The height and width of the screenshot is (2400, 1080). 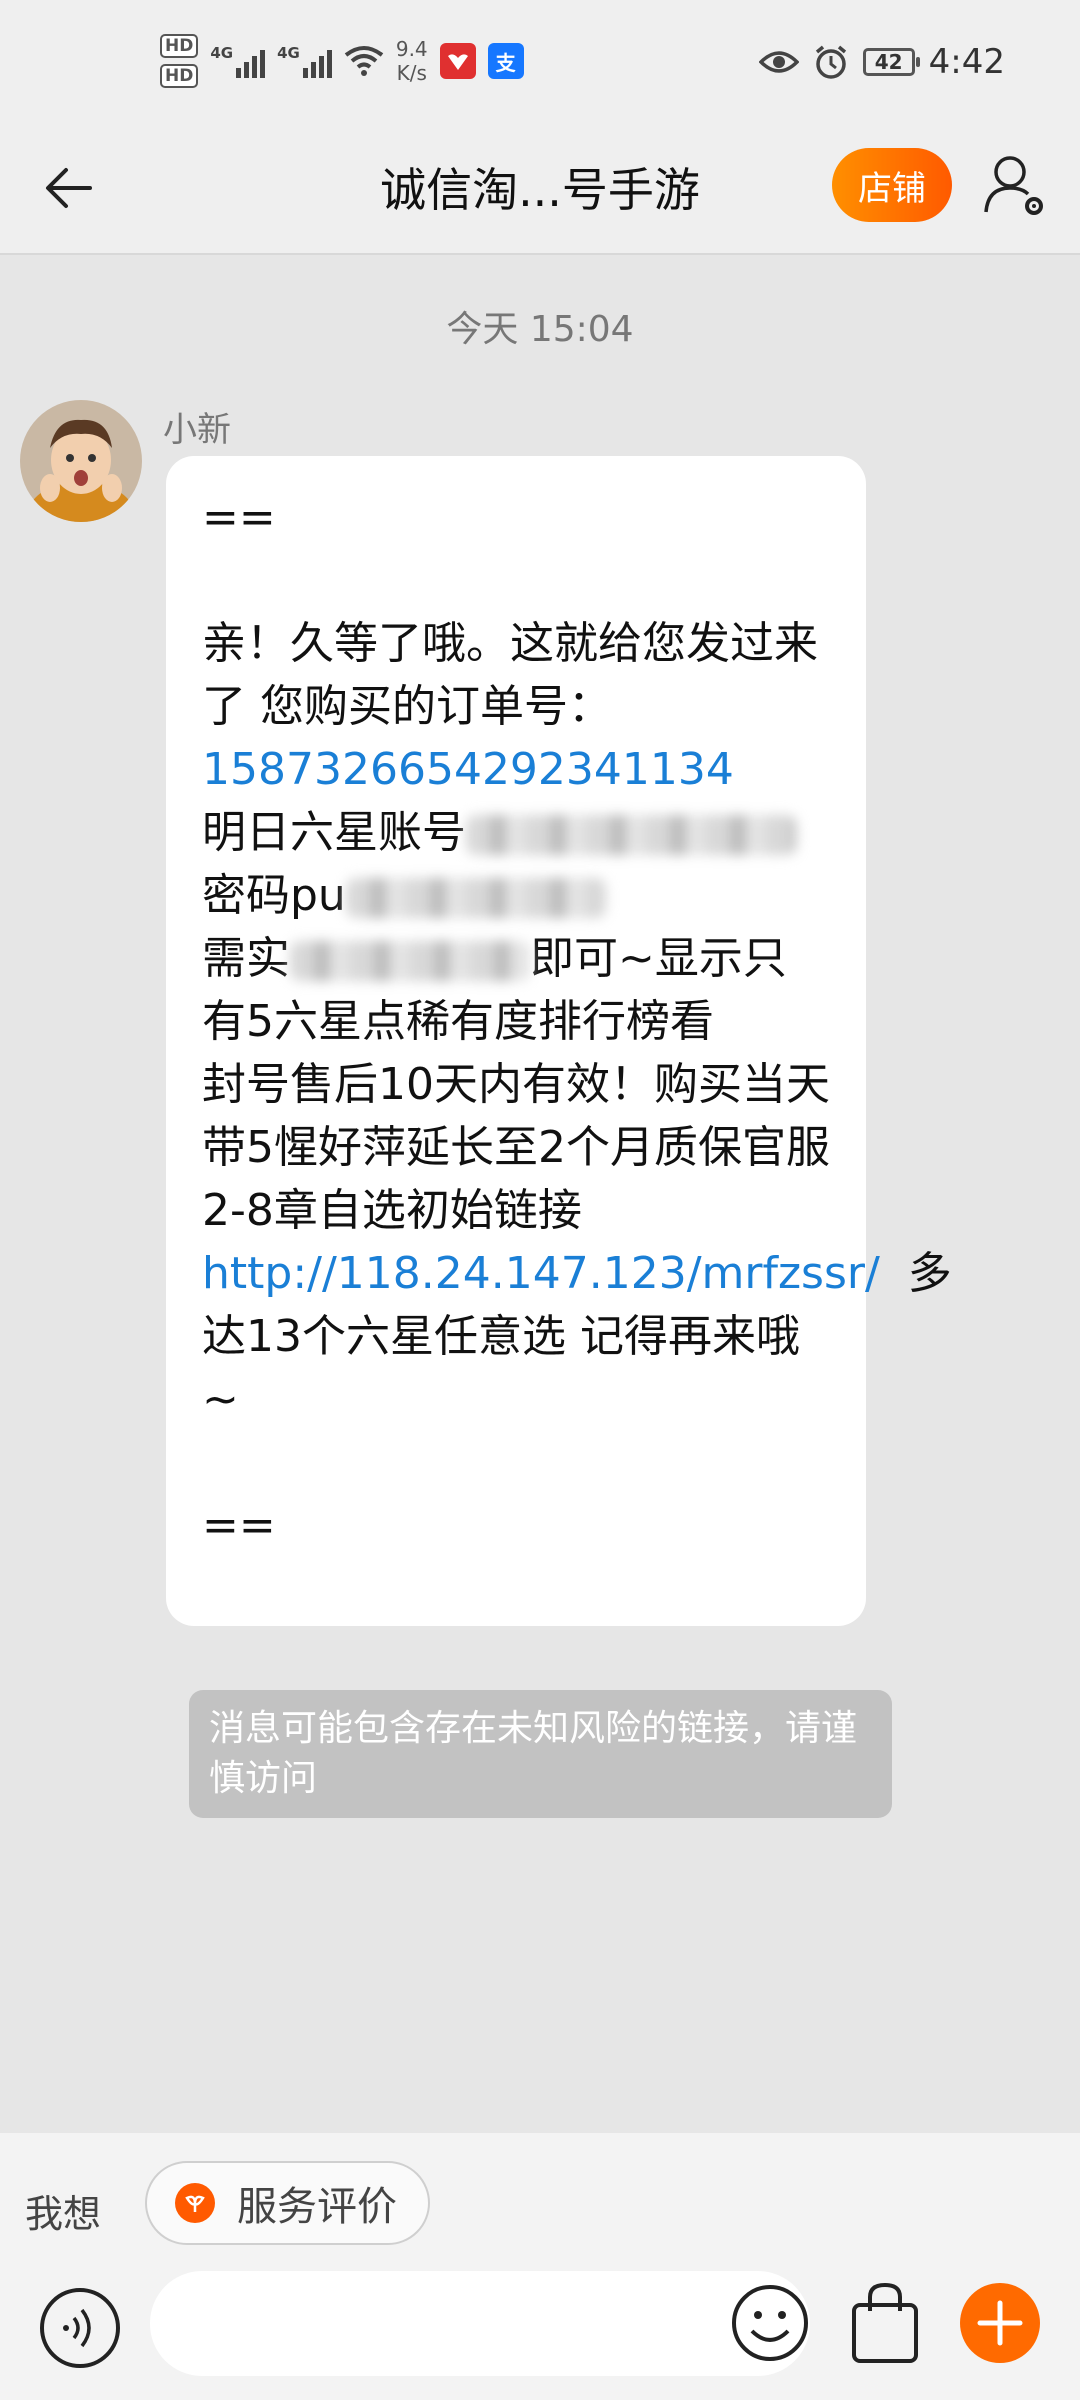 I want to click on eye-comfort-icon, so click(x=778, y=62).